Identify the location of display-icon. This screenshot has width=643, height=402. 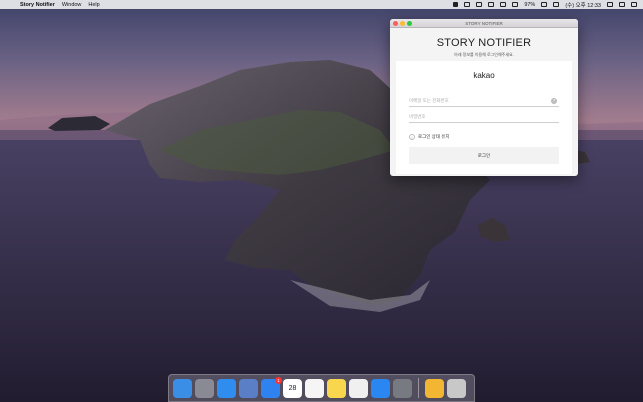
(467, 4).